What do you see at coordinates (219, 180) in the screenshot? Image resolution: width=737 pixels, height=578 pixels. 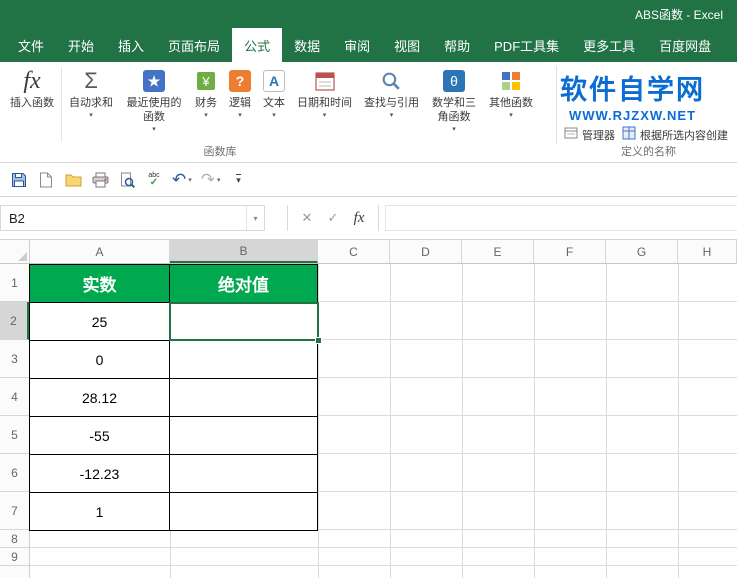 I see `redo-dropdown-icon: ▾` at bounding box center [219, 180].